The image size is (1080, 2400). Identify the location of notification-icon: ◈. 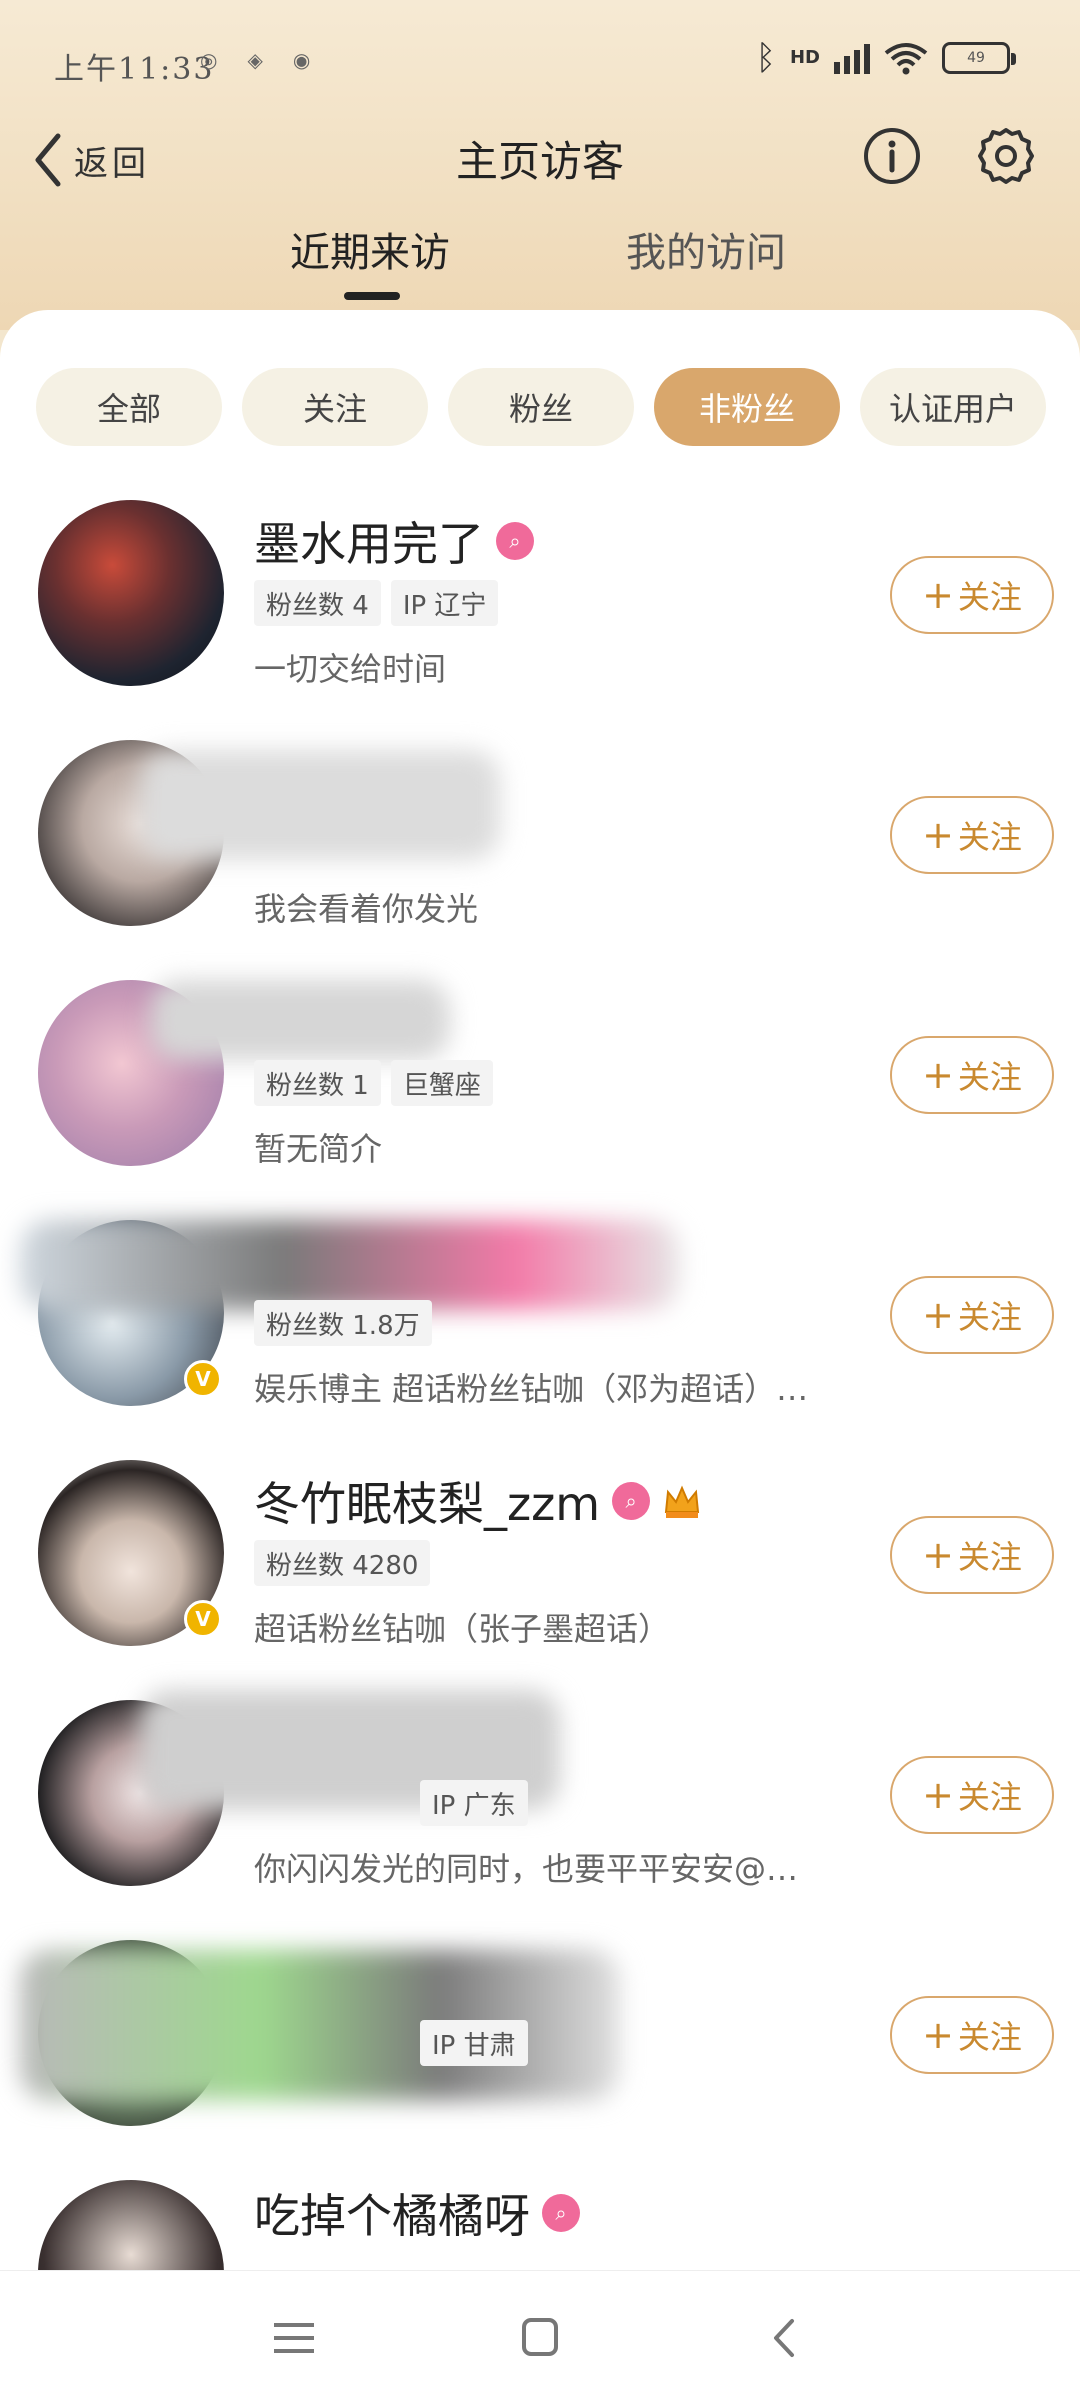
(255, 60).